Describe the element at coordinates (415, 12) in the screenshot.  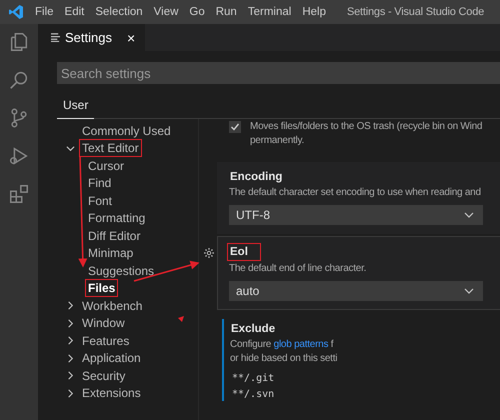
I see `window-title: Settings - Visual Studio Code` at that location.